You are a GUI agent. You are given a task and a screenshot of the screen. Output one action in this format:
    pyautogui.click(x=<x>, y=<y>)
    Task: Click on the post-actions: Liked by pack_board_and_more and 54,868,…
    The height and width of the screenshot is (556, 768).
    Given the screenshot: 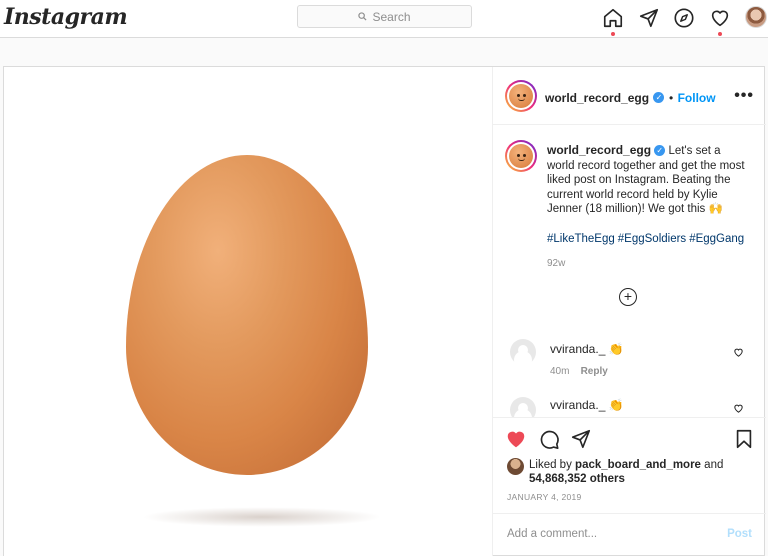 What is the action you would take?
    pyautogui.click(x=629, y=486)
    